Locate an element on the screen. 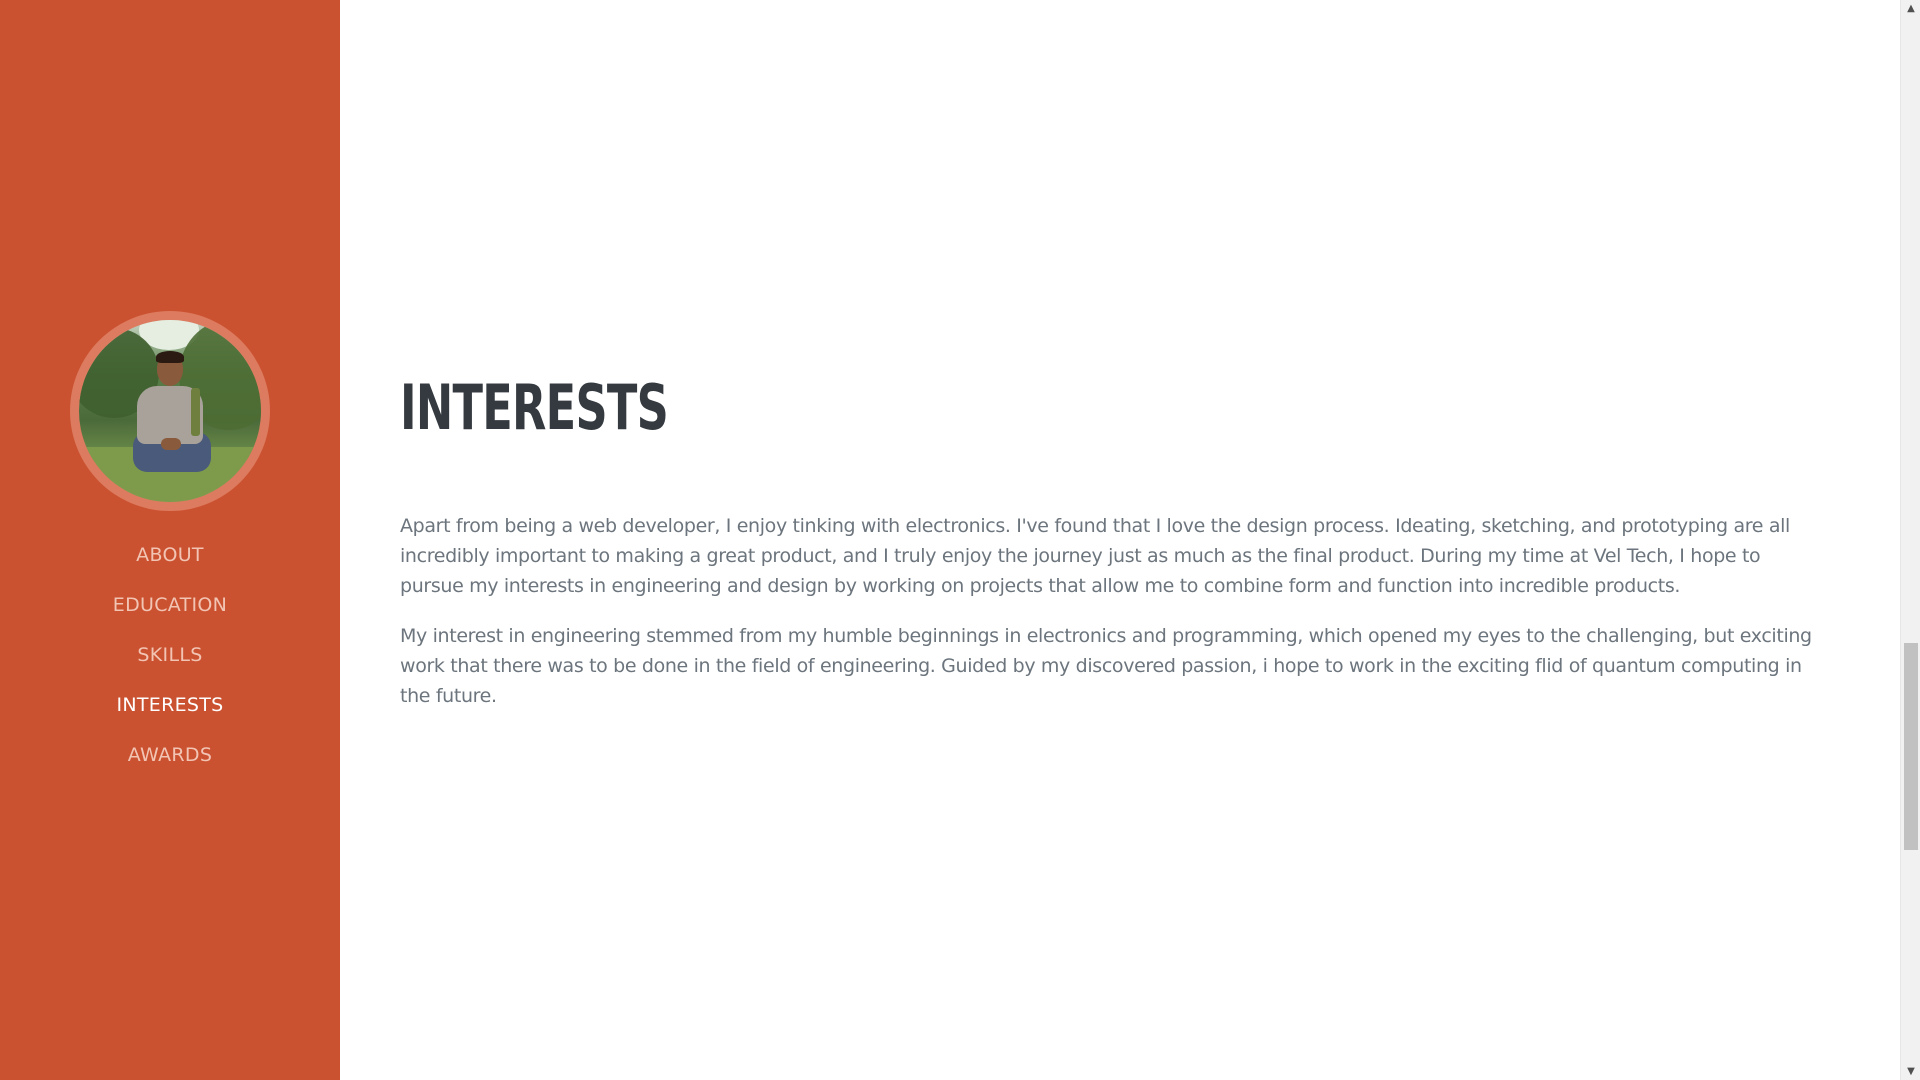 The height and width of the screenshot is (1080, 1920). avatar is located at coordinates (170, 411).